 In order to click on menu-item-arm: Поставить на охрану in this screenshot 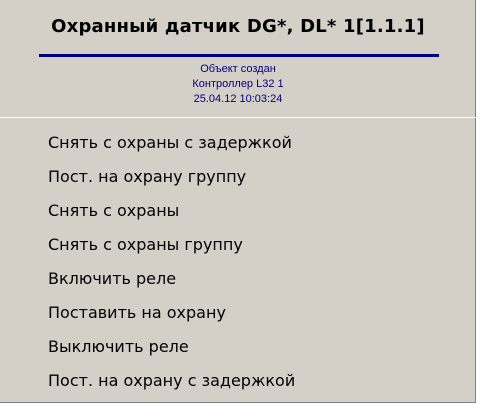, I will do `click(238, 313)`.